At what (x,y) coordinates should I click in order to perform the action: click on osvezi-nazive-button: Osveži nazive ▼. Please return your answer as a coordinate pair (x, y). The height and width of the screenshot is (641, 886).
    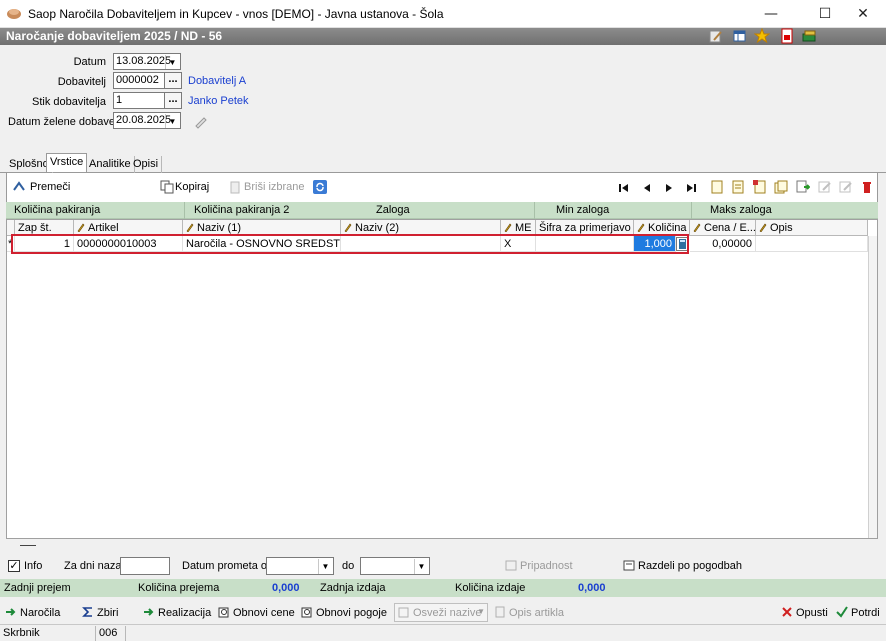
    Looking at the image, I should click on (441, 612).